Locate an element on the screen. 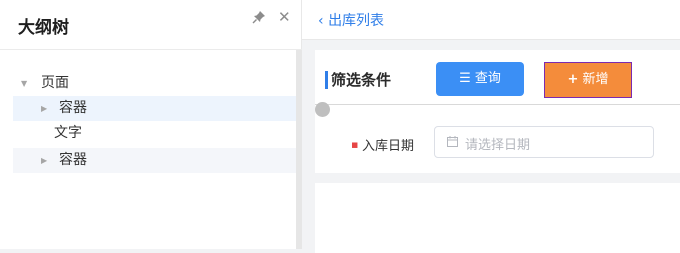 This screenshot has width=680, height=253. caret-down-icon: ▼ is located at coordinates (24, 83).